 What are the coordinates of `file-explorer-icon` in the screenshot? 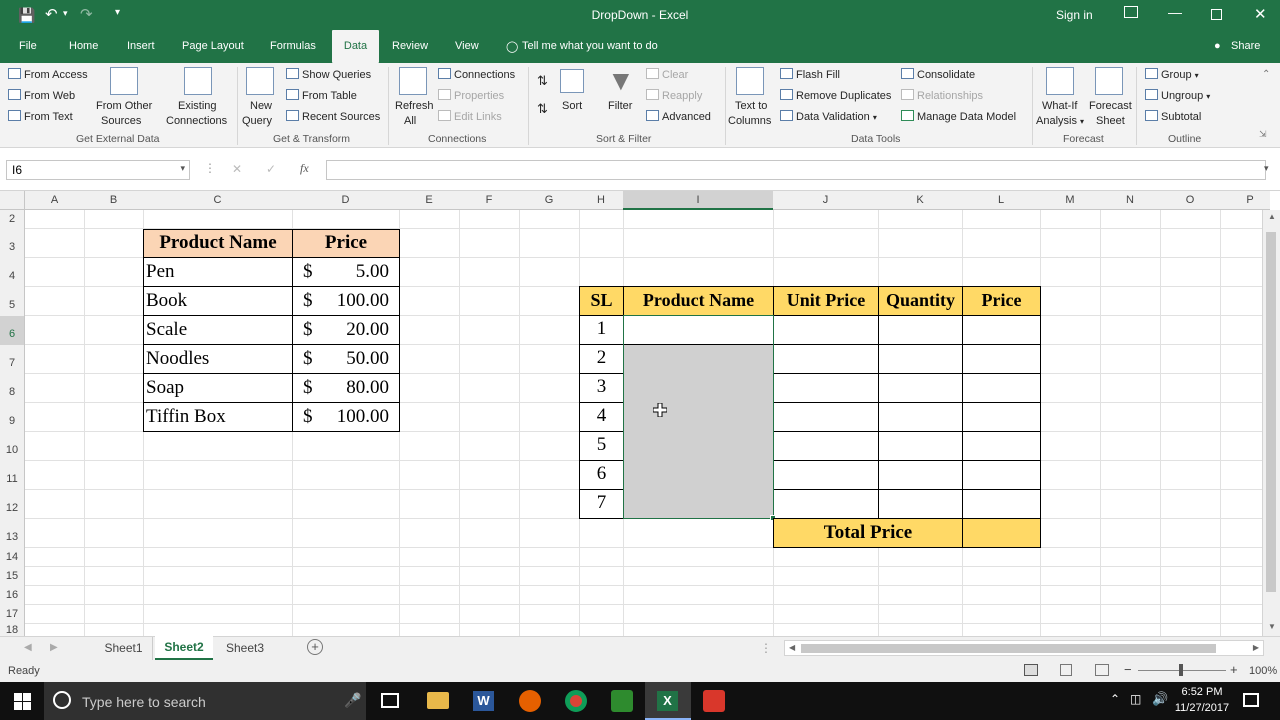 It's located at (438, 700).